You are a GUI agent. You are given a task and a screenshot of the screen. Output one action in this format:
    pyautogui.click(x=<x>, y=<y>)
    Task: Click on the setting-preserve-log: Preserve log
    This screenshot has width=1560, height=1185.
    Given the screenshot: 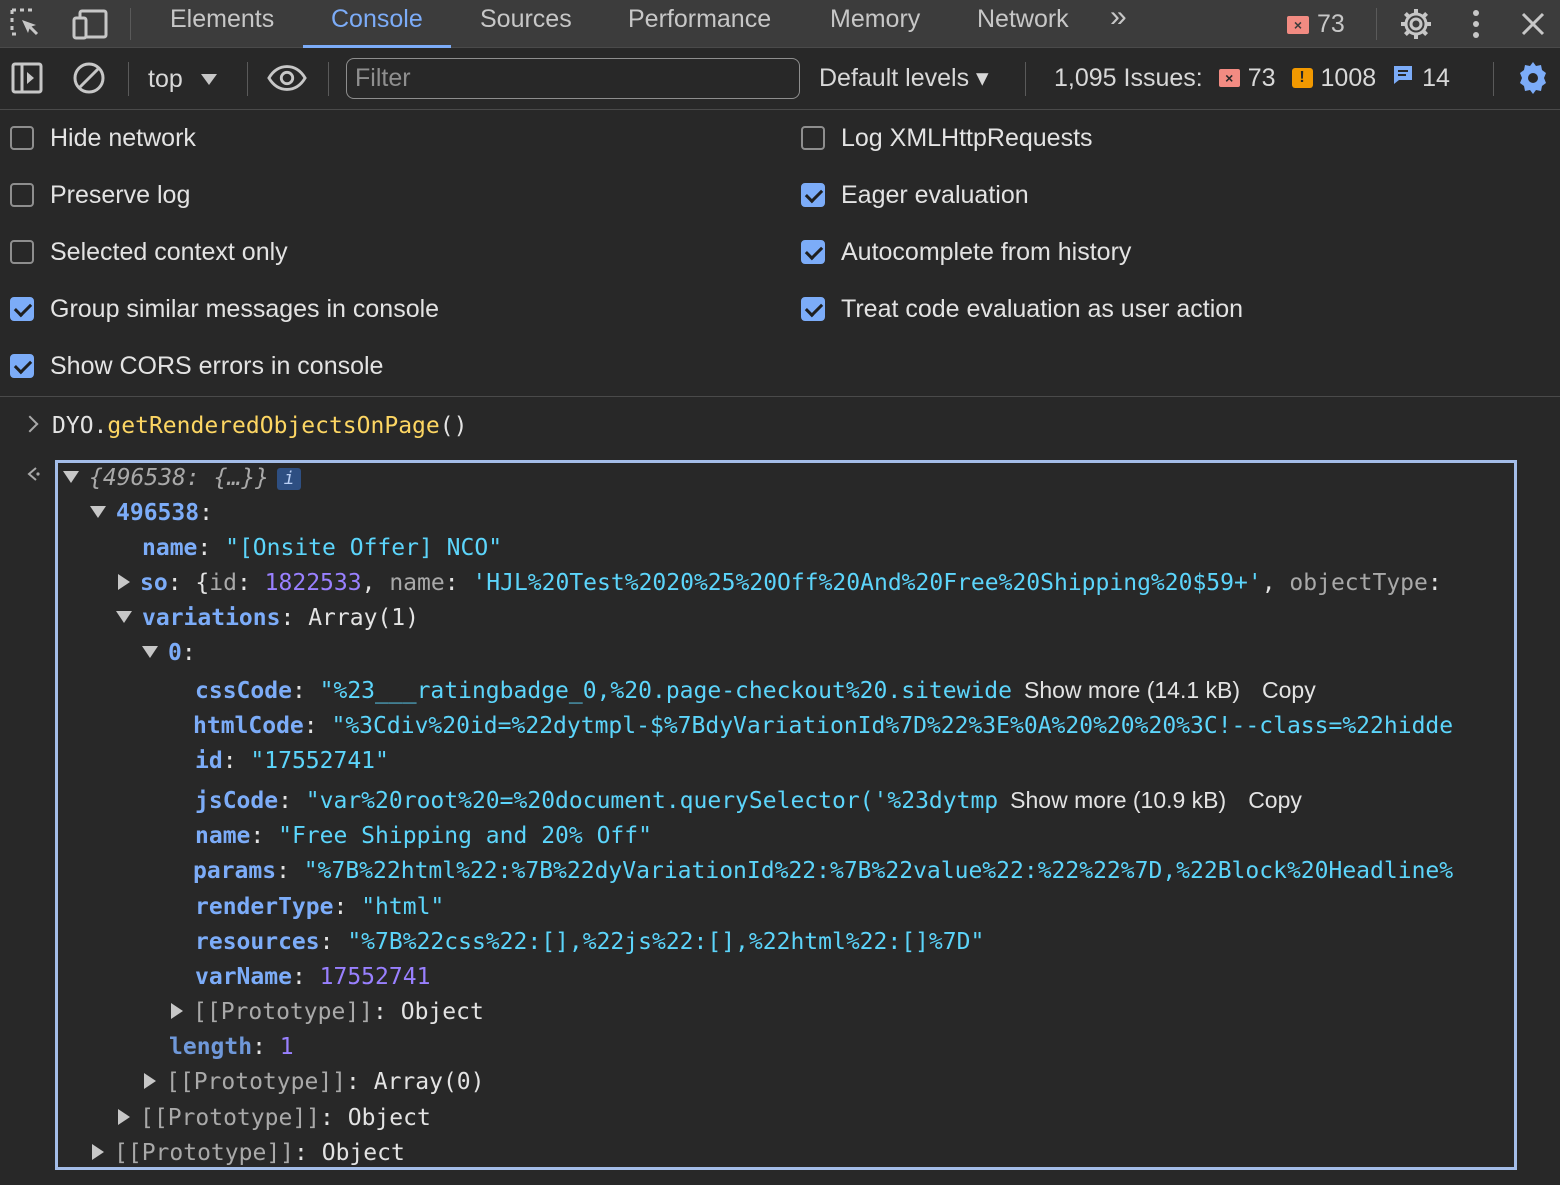 What is the action you would take?
    pyautogui.click(x=100, y=195)
    